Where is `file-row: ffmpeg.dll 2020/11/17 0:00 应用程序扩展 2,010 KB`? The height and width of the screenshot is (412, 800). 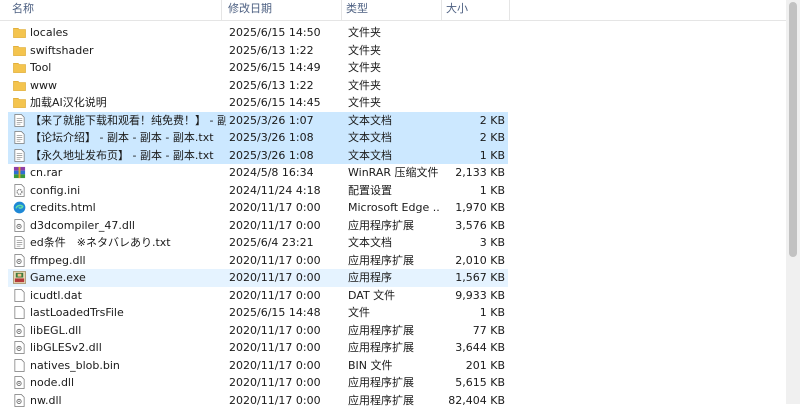 file-row: ffmpeg.dll 2020/11/17 0:00 应用程序扩展 2,010 KB is located at coordinates (258, 261).